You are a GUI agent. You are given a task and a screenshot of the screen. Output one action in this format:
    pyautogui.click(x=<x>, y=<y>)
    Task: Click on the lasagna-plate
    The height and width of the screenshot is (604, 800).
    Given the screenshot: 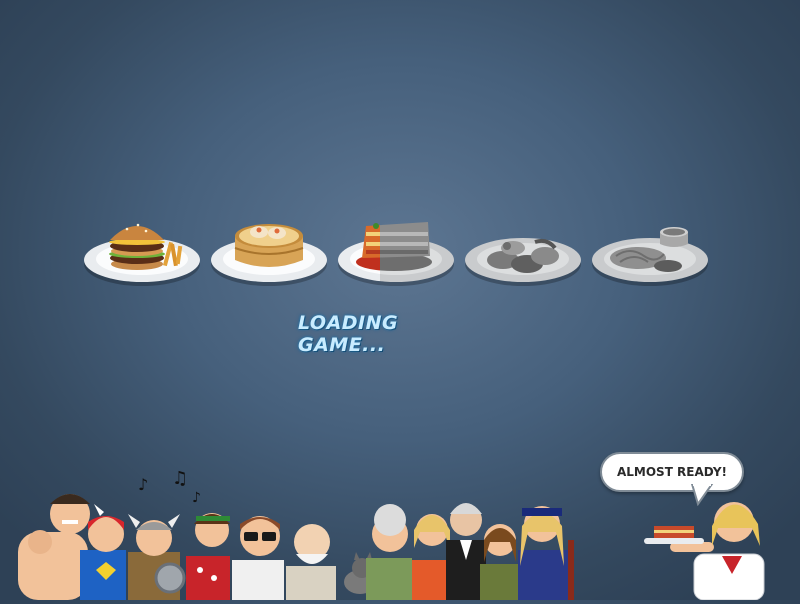 What is the action you would take?
    pyautogui.click(x=396, y=252)
    